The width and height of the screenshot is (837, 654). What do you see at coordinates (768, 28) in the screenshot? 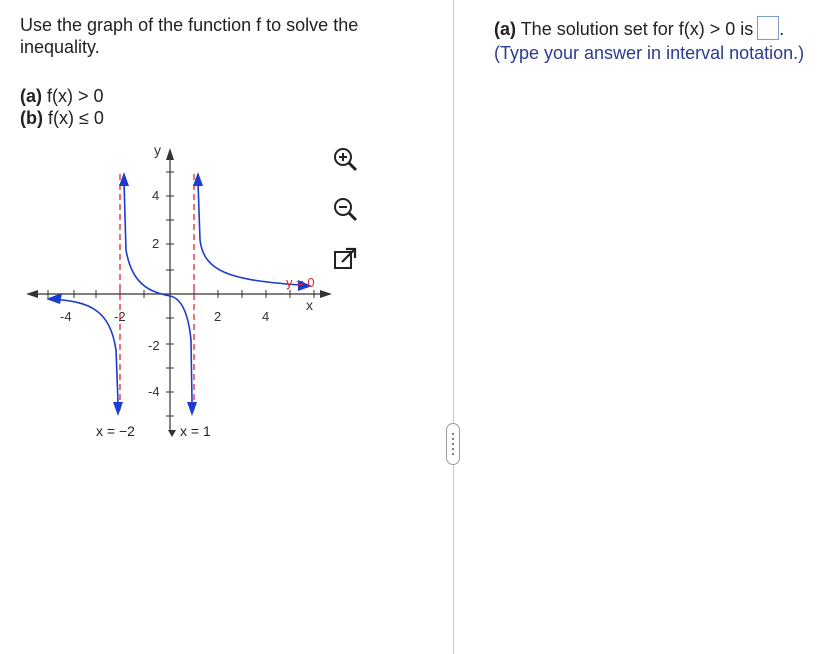
I see `answer-input-box` at bounding box center [768, 28].